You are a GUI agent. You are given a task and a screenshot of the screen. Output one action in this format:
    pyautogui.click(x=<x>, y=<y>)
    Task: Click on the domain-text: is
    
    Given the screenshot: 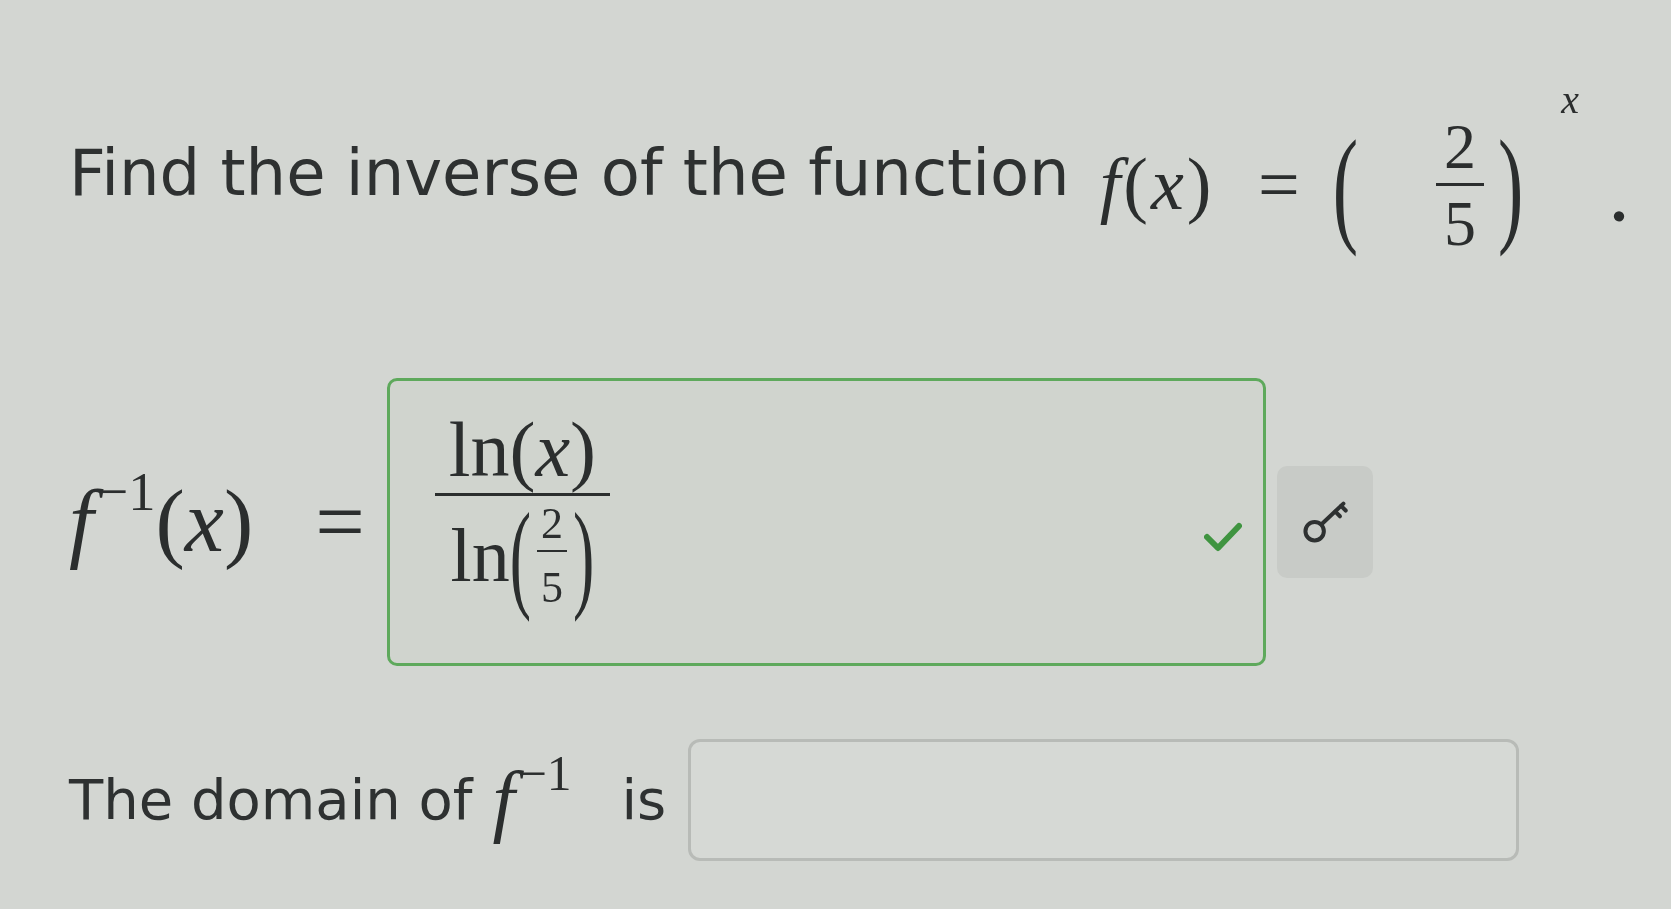 What is the action you would take?
    pyautogui.click(x=644, y=800)
    